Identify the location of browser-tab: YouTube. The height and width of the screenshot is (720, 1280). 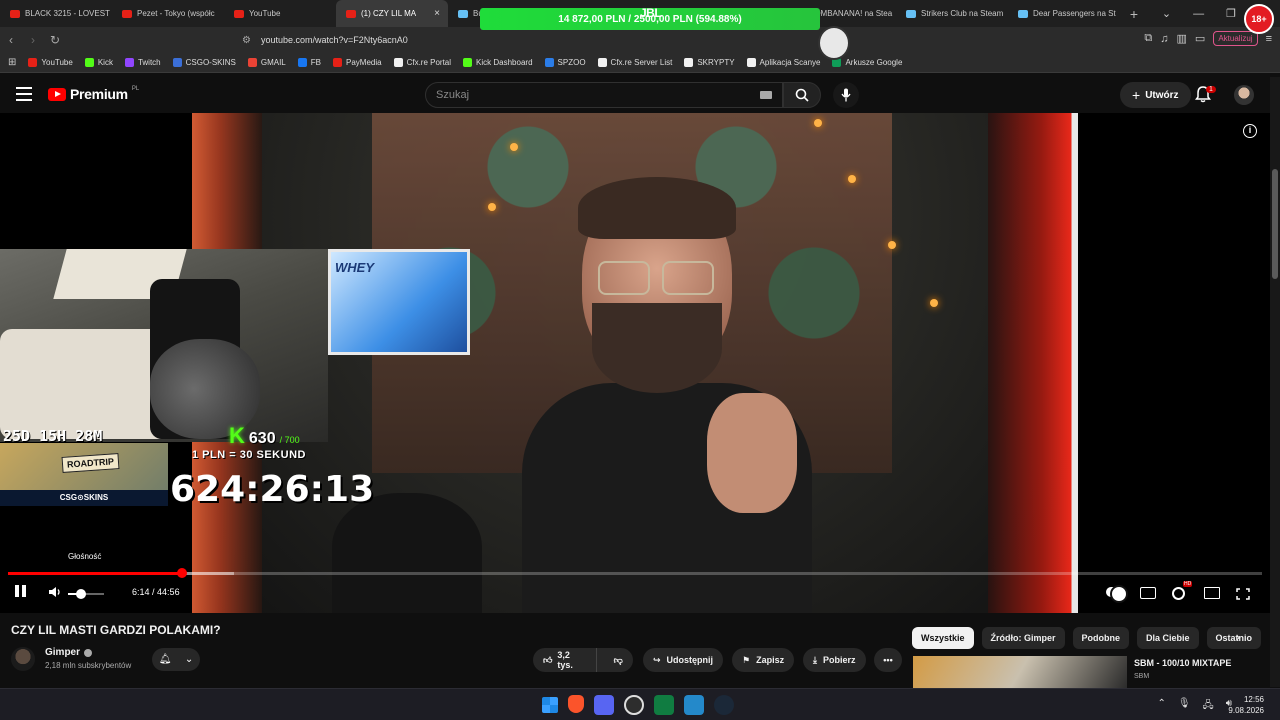
(280, 13).